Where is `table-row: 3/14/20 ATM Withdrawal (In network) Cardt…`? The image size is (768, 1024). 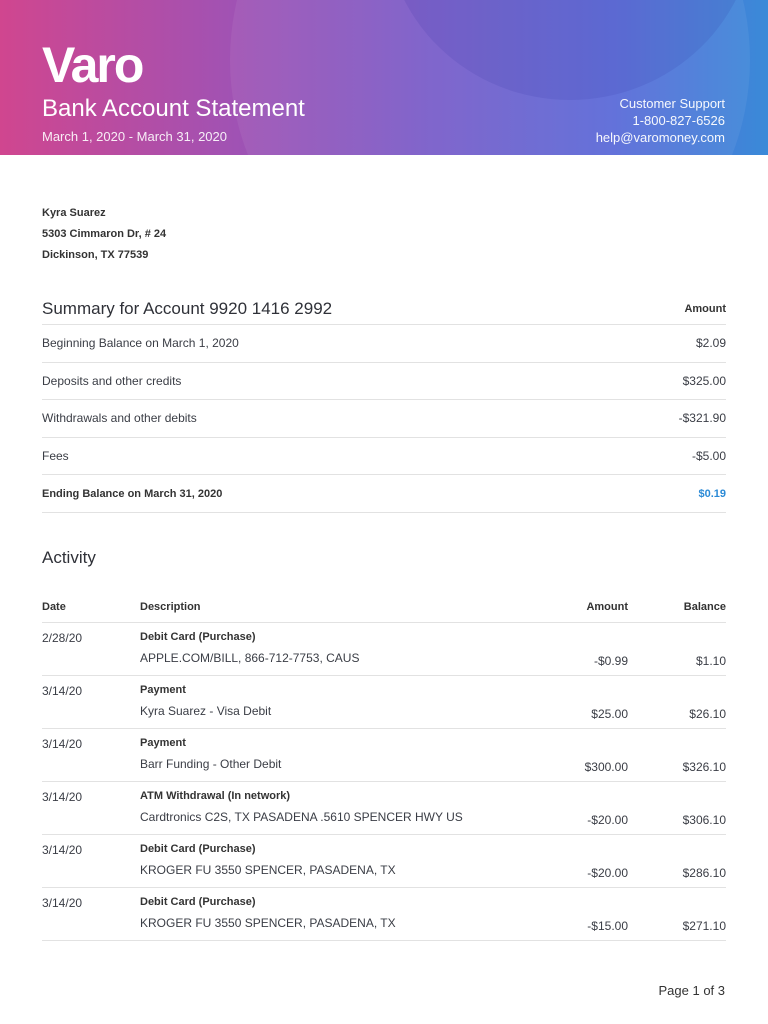 table-row: 3/14/20 ATM Withdrawal (In network) Cardt… is located at coordinates (384, 808).